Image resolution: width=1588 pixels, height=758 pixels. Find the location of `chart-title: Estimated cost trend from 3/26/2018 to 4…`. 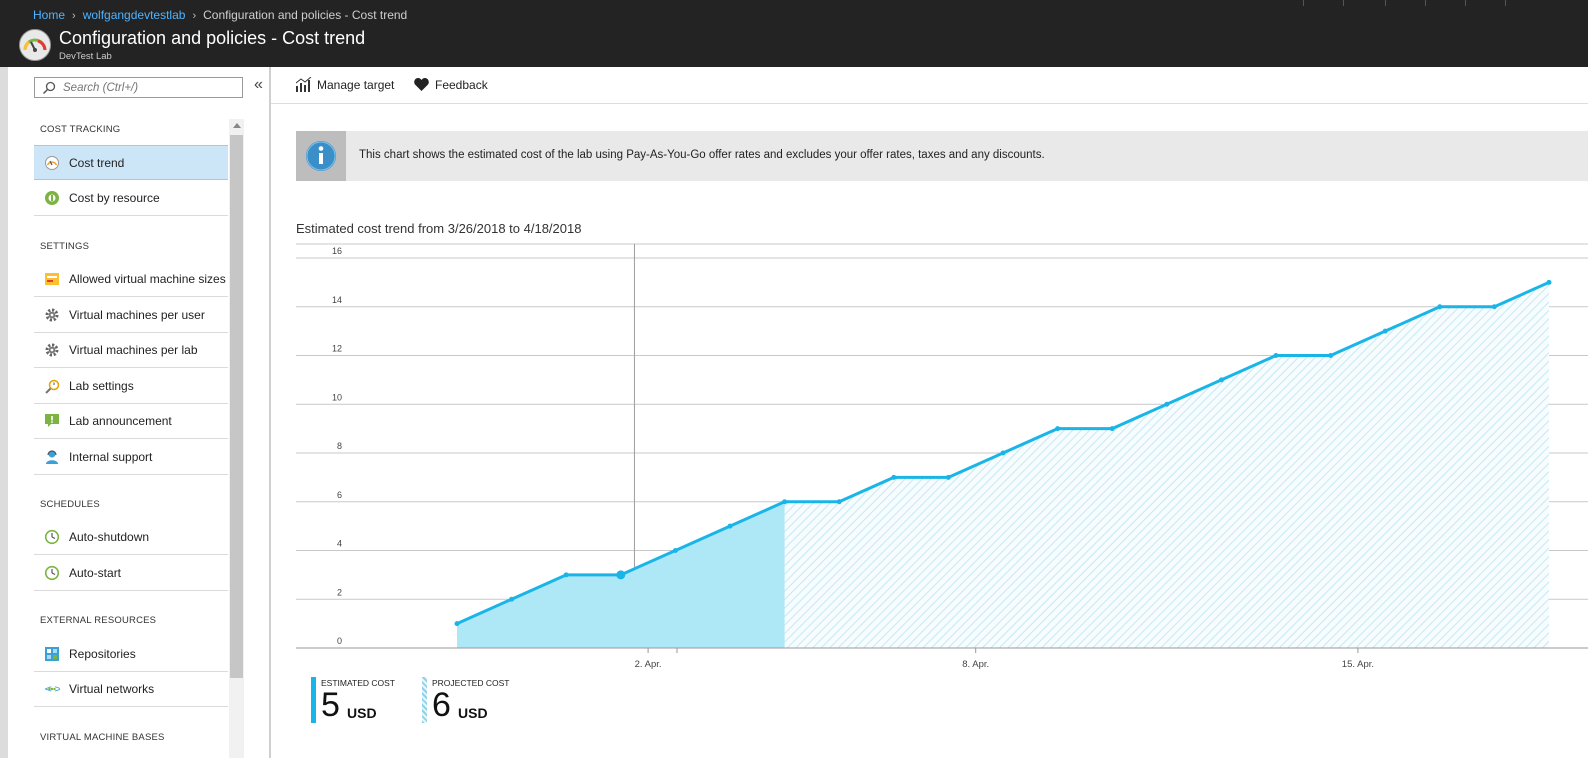

chart-title: Estimated cost trend from 3/26/2018 to 4… is located at coordinates (439, 228).